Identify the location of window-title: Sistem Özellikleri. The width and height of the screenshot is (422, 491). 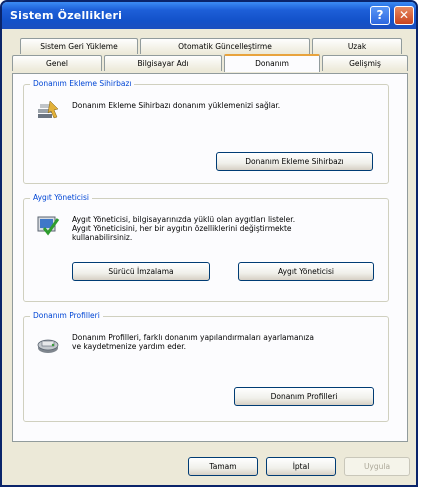
(66, 15).